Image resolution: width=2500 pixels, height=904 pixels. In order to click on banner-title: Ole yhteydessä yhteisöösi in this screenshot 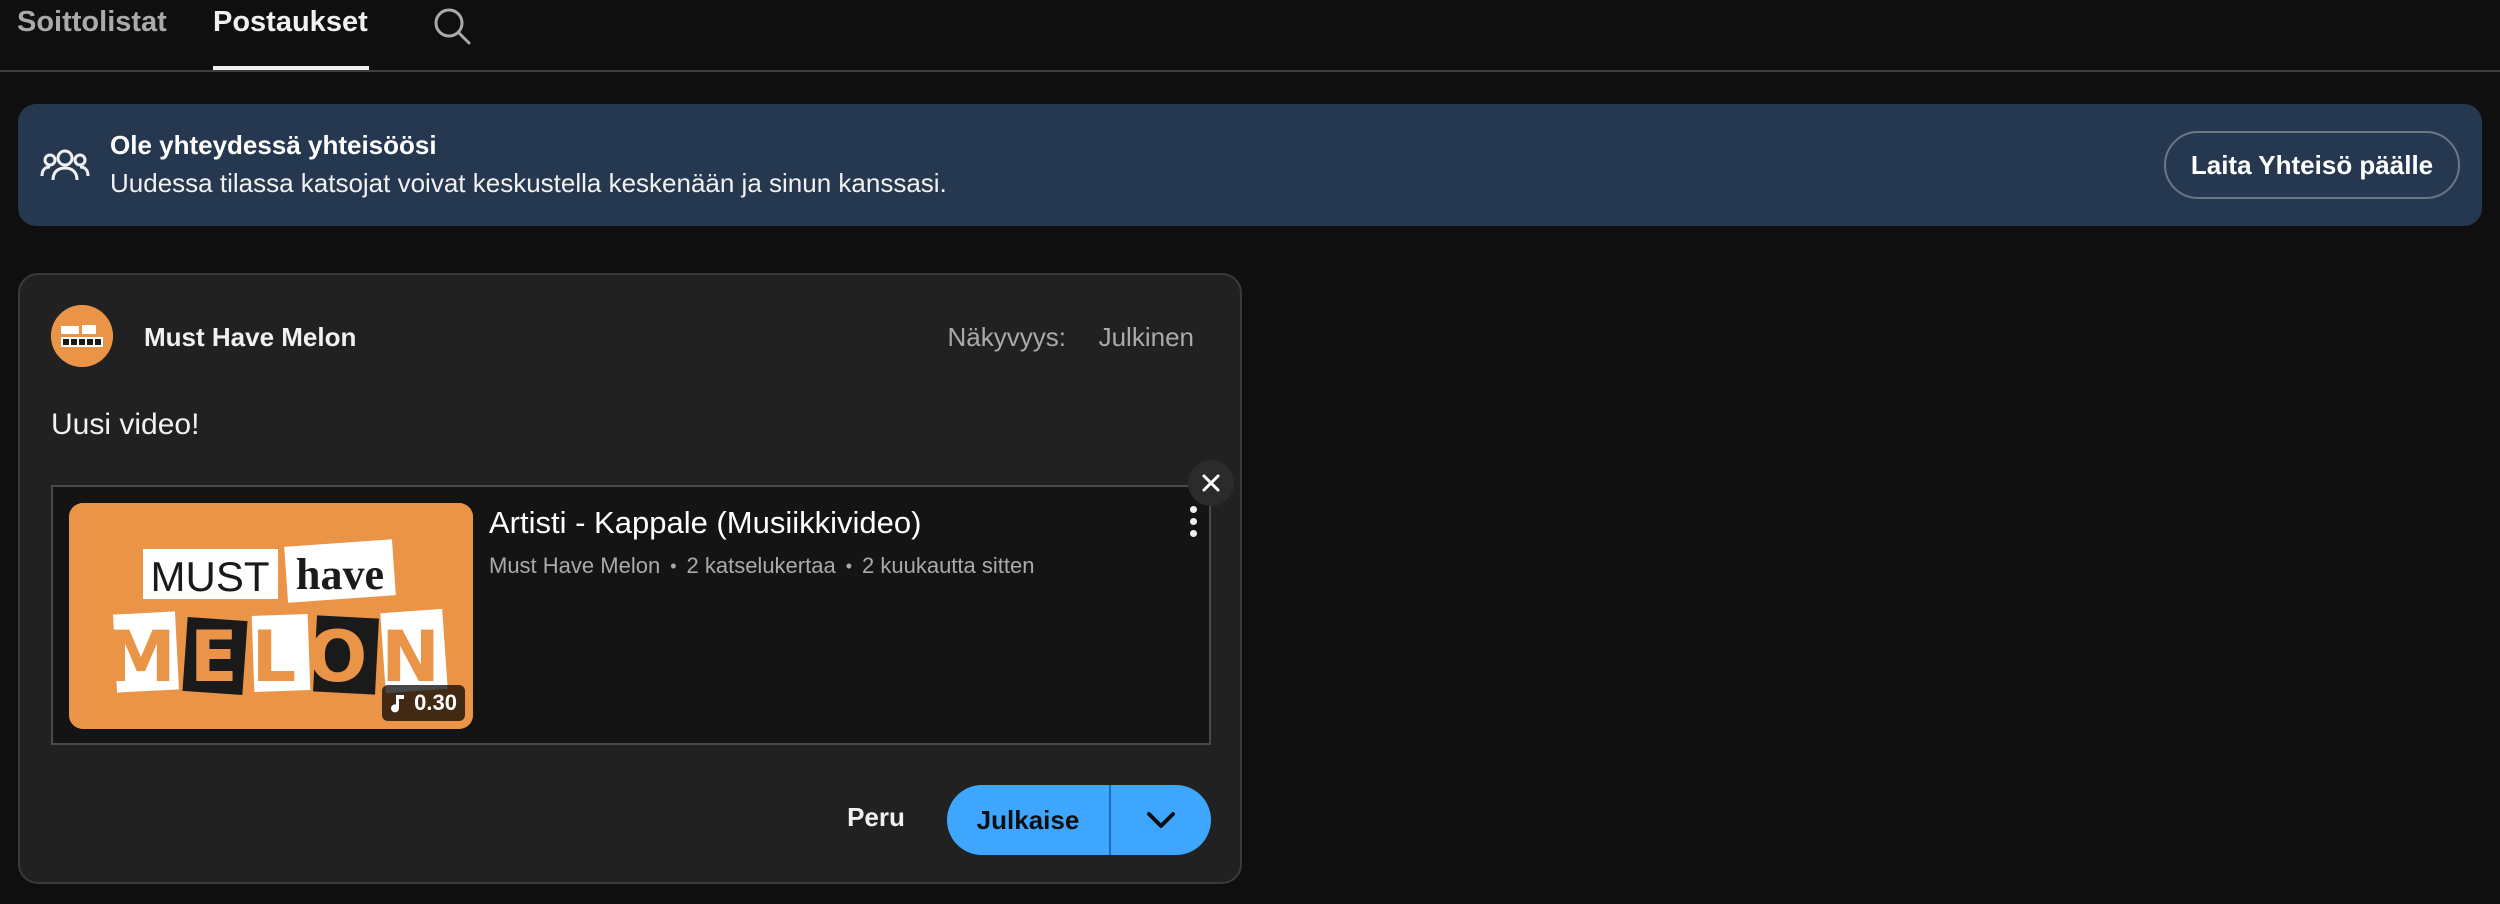, I will do `click(273, 145)`.